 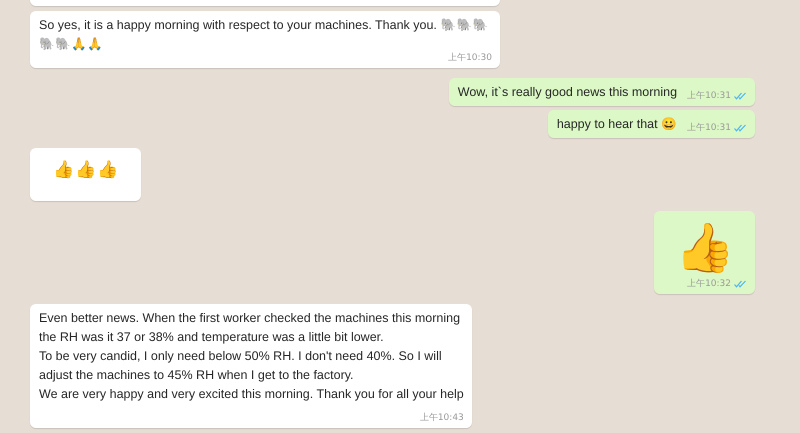 I want to click on emoji-text: 👍👍👍, so click(x=86, y=170).